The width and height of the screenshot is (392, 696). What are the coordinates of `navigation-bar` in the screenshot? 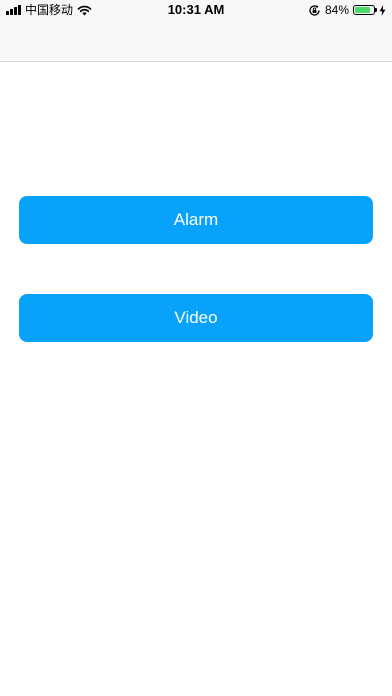 It's located at (196, 41).